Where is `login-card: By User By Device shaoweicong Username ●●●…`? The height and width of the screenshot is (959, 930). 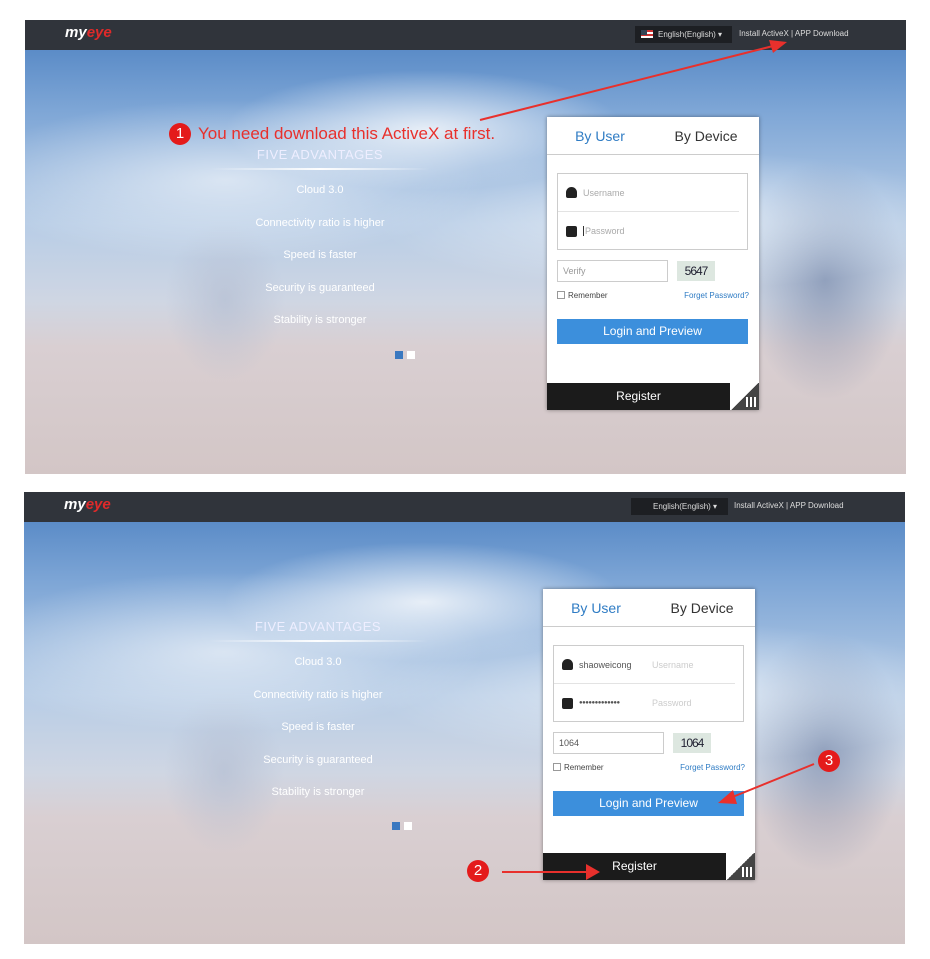 login-card: By User By Device shaoweicong Username ●●●… is located at coordinates (649, 734).